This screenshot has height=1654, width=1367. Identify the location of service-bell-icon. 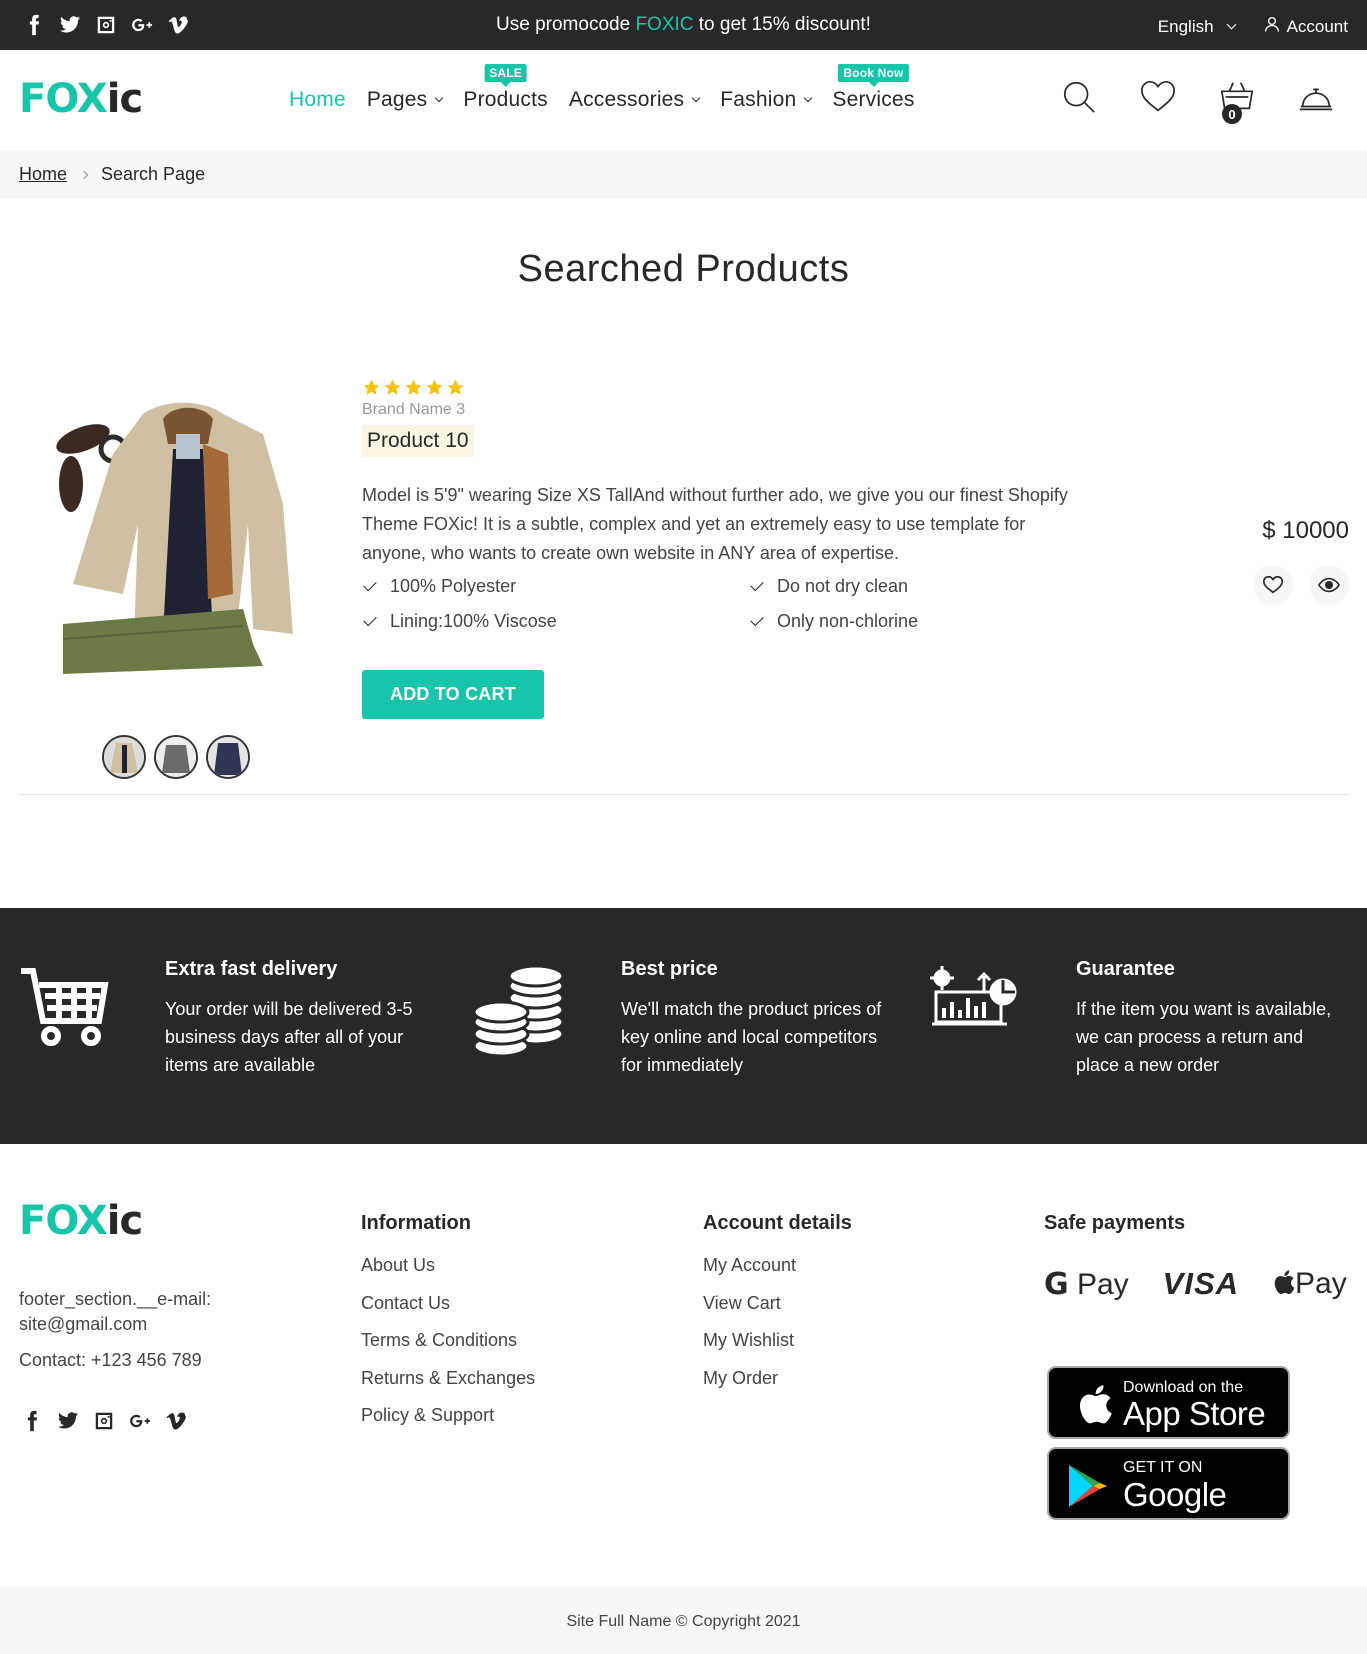
(1316, 98).